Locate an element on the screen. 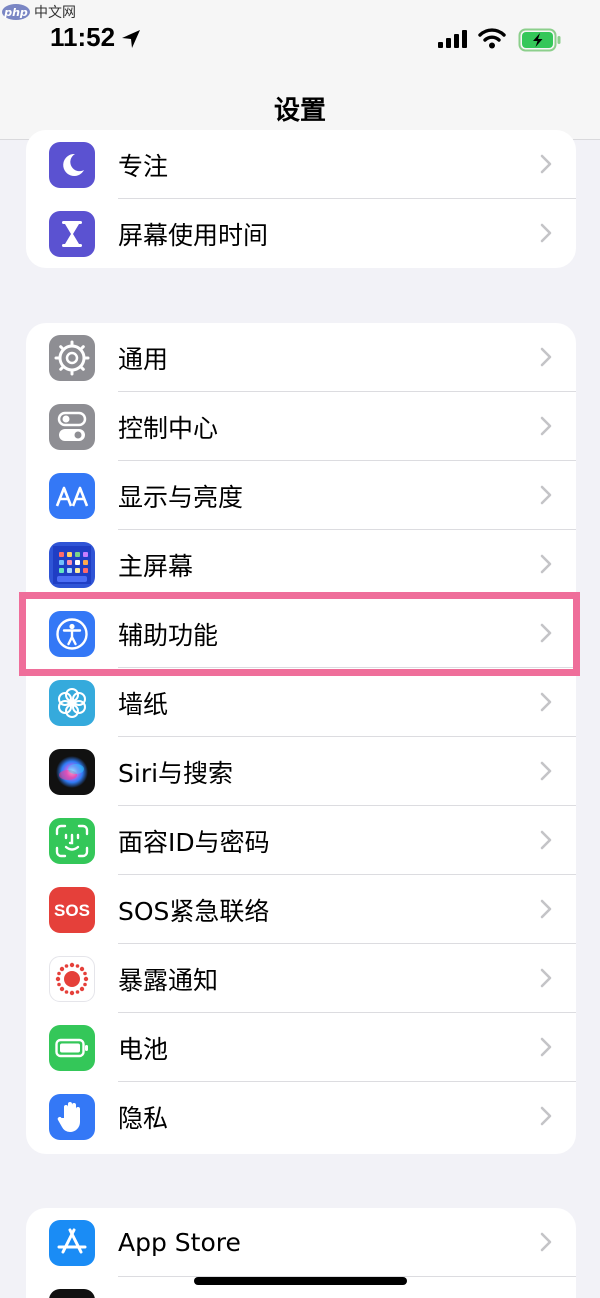 This screenshot has width=600, height=1298. cellular-signal-icon is located at coordinates (452, 39).